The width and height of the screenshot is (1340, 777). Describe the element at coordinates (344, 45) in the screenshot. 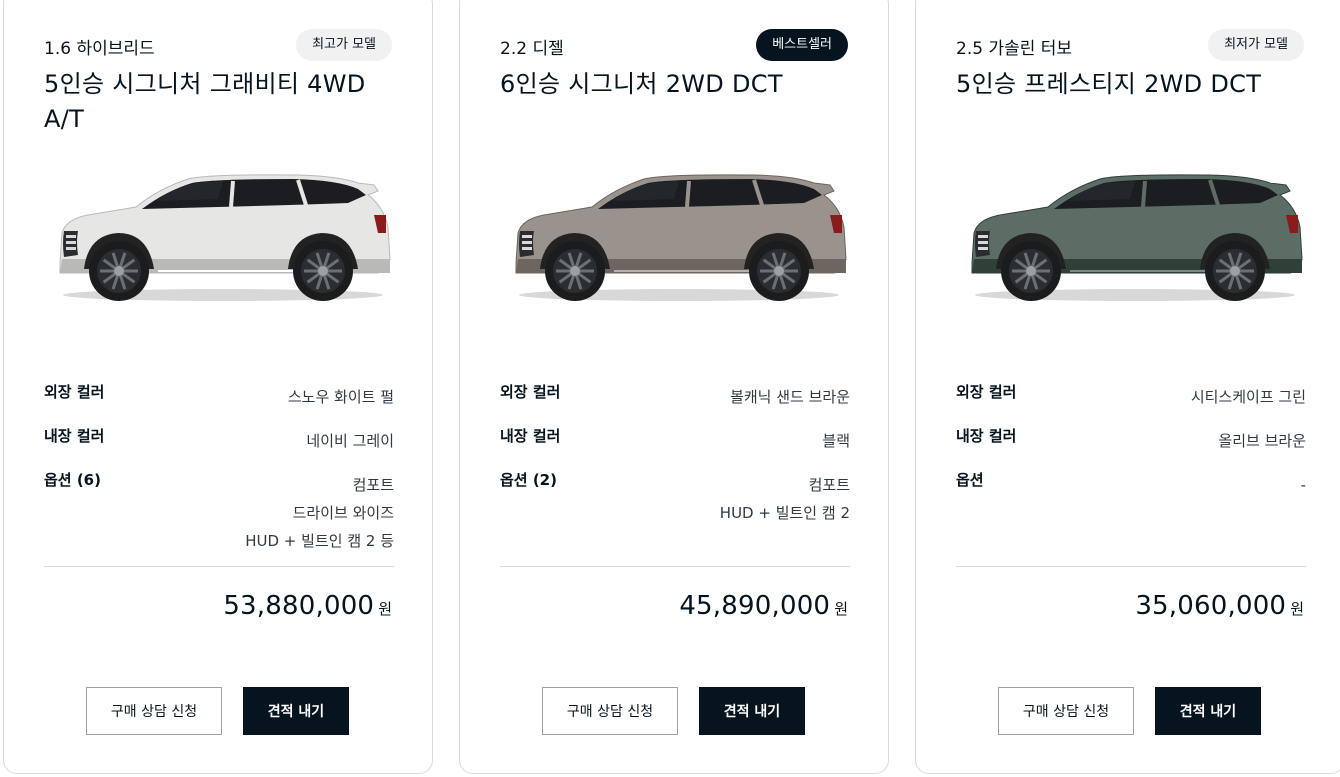

I see `badge: 최고가 모델` at that location.